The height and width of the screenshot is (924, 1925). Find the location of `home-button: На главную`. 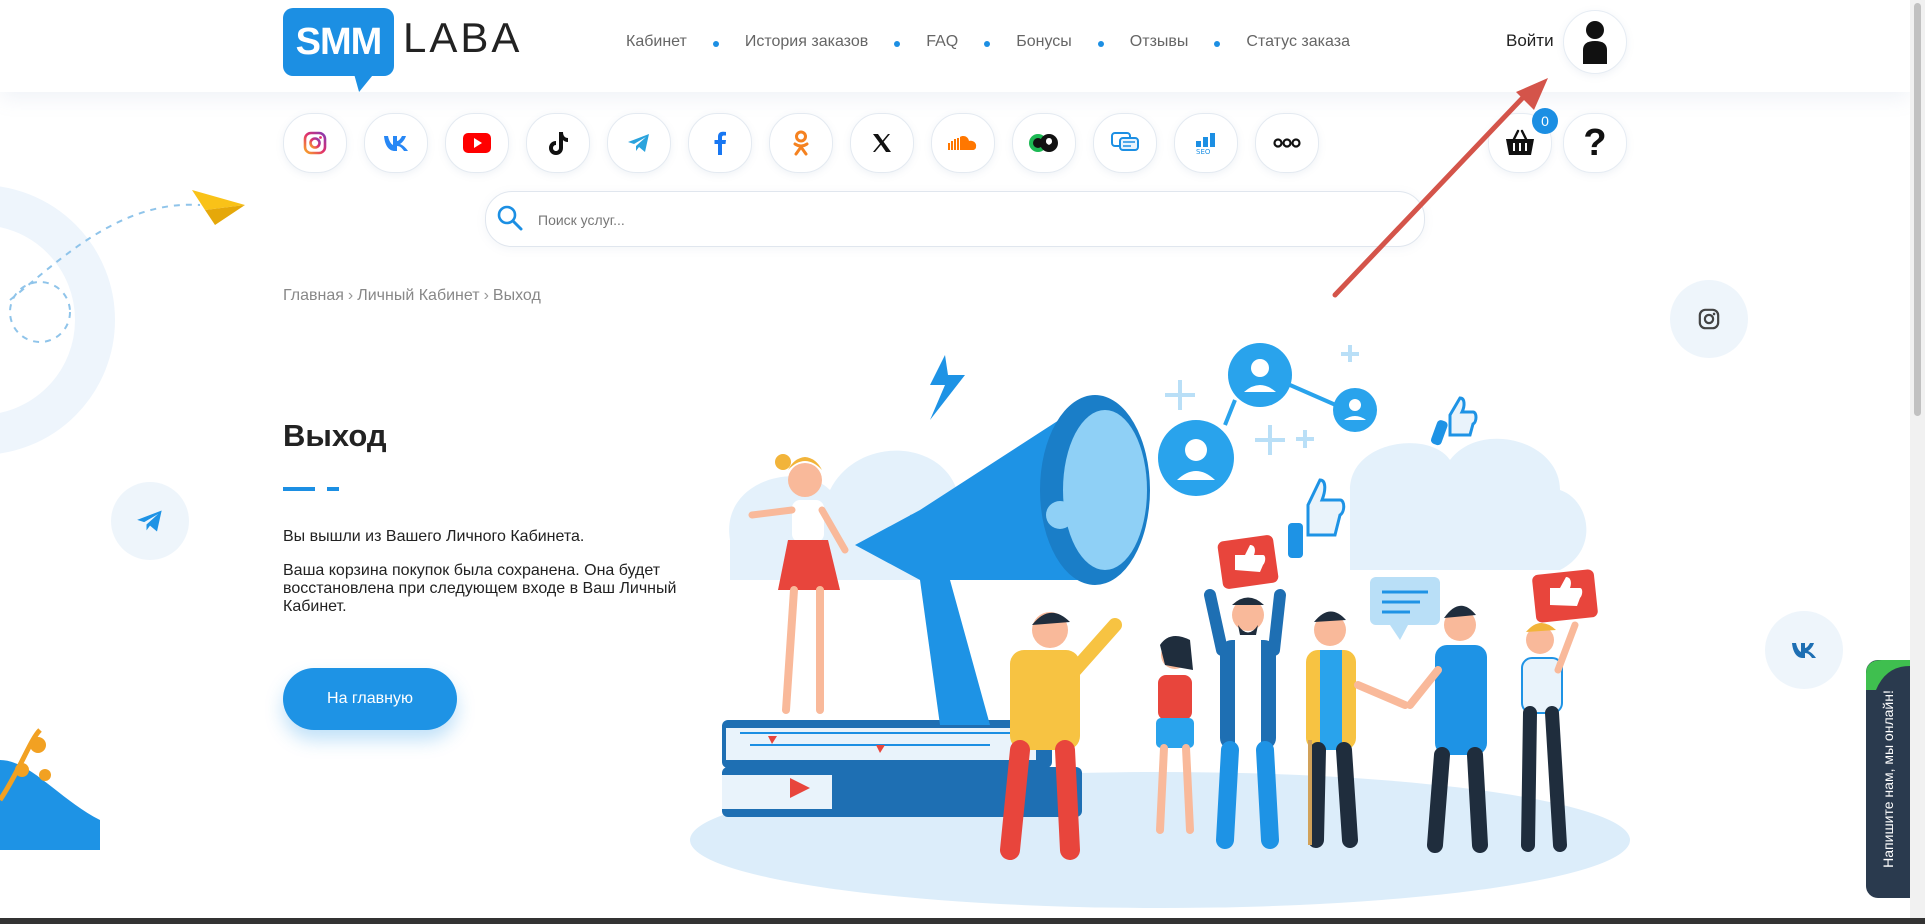

home-button: На главную is located at coordinates (370, 699).